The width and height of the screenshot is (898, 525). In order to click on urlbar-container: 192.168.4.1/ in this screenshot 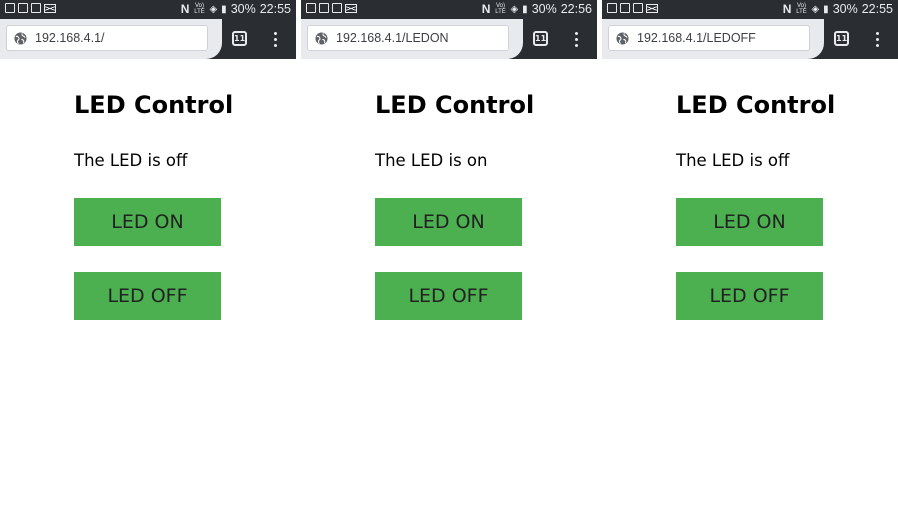, I will do `click(111, 39)`.